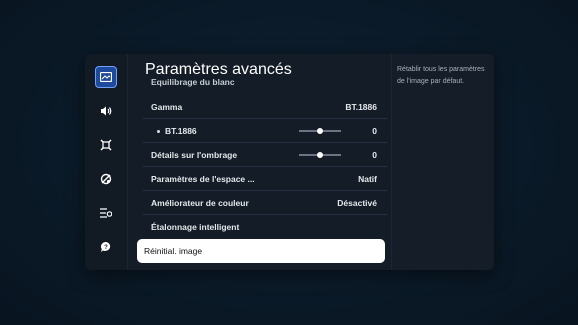 This screenshot has height=325, width=578. What do you see at coordinates (194, 155) in the screenshot?
I see `menu-item-label: Détails sur l'ombrage` at bounding box center [194, 155].